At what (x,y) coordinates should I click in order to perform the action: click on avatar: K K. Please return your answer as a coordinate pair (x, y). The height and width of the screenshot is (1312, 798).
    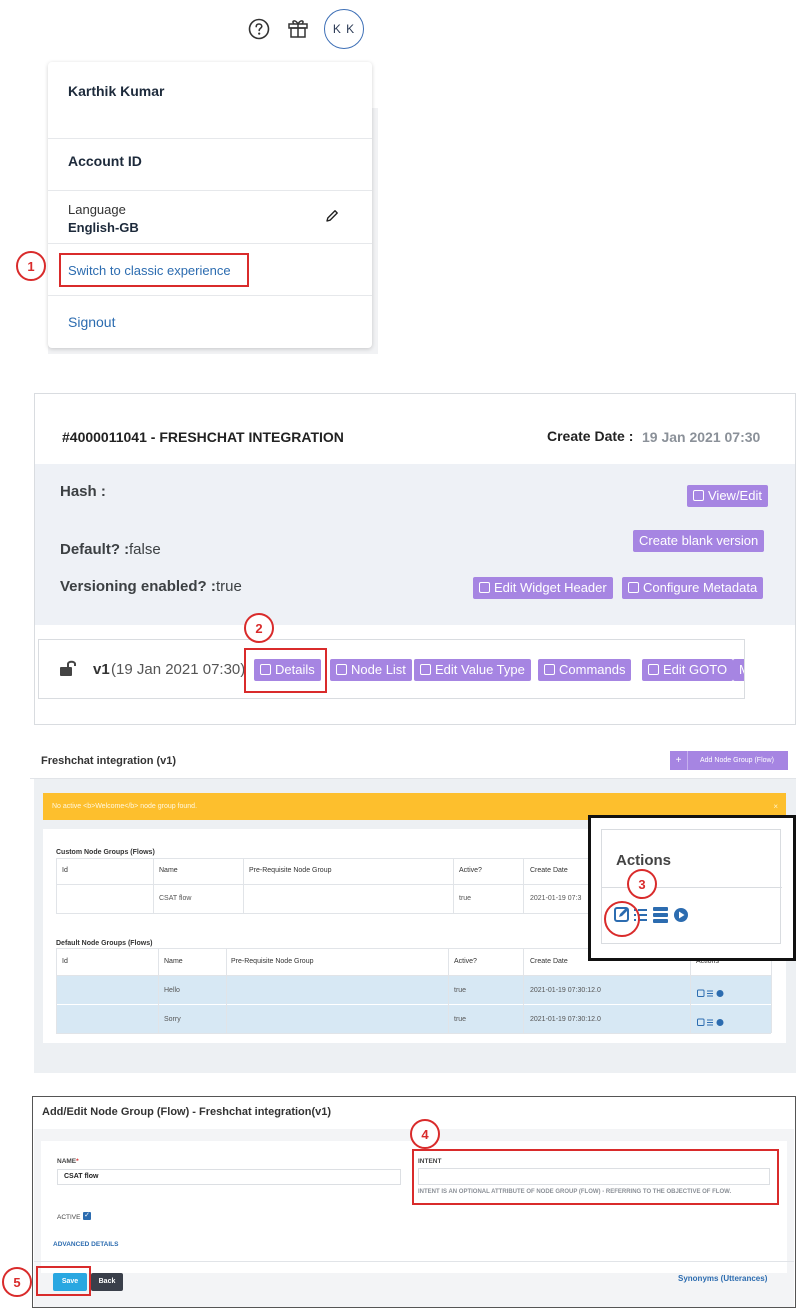
    Looking at the image, I should click on (344, 29).